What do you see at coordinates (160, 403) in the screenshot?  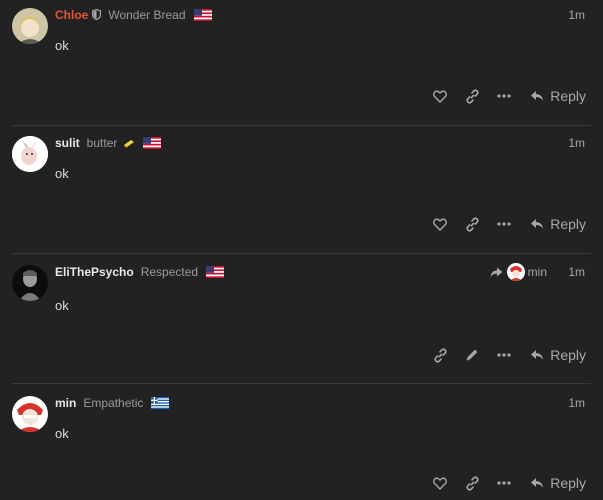 I see `greek-flag-icon` at bounding box center [160, 403].